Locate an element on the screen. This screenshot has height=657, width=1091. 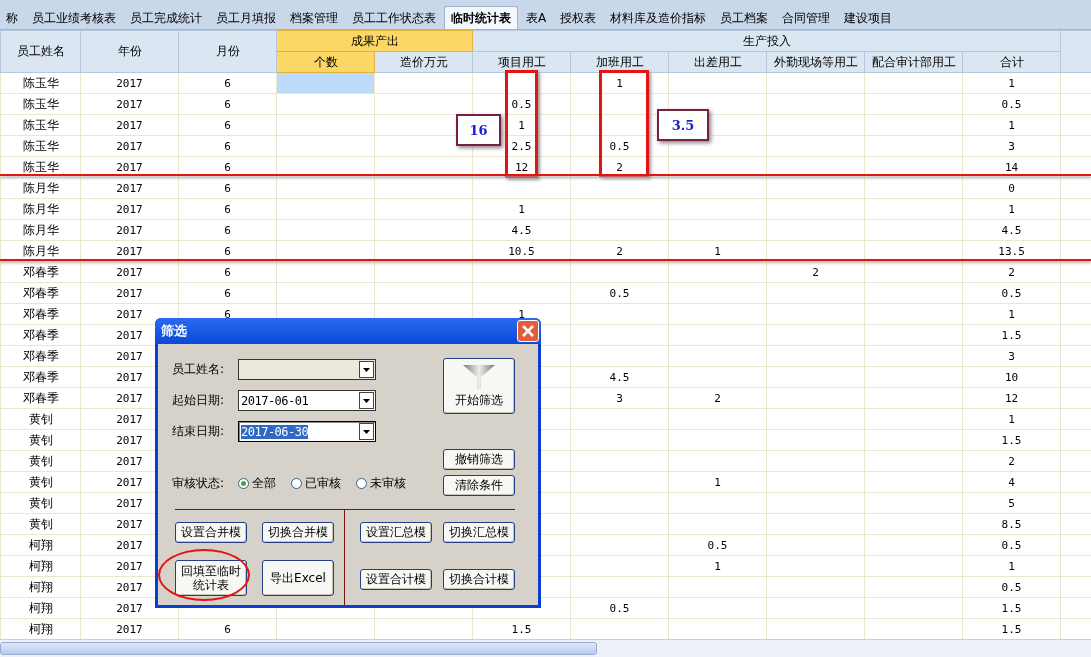
callout-label: 3.5 is located at coordinates (683, 125).